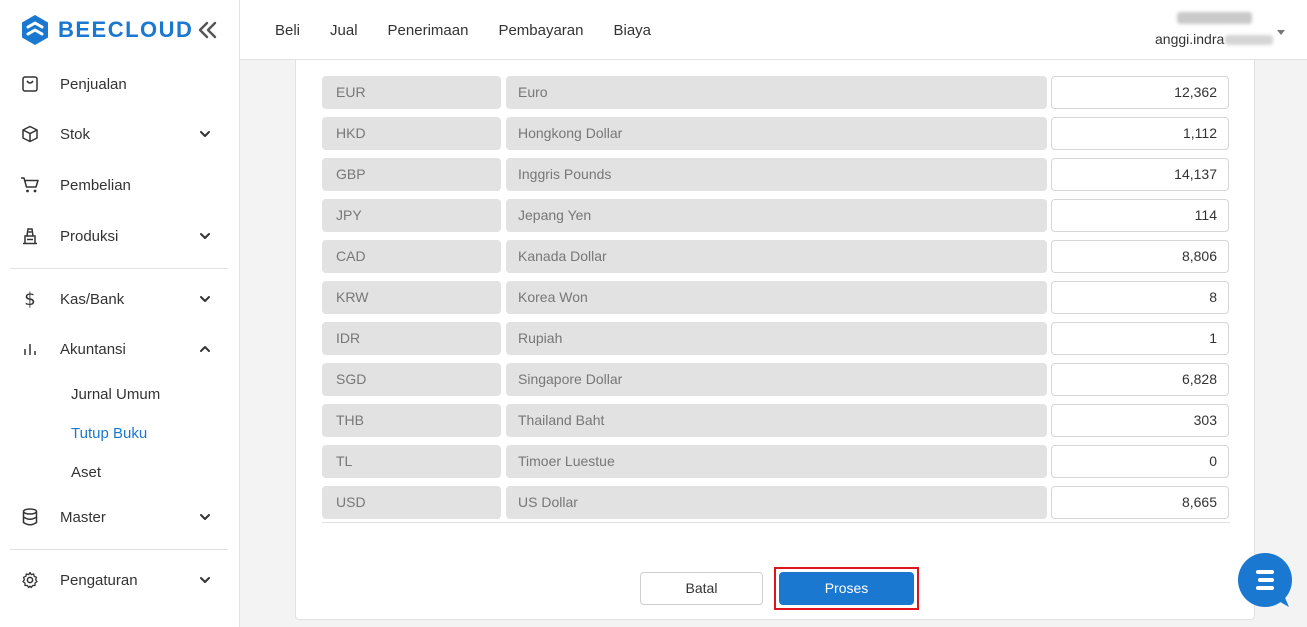  Describe the element at coordinates (126, 29) in the screenshot. I see `brand-name: BEECLOUD` at that location.